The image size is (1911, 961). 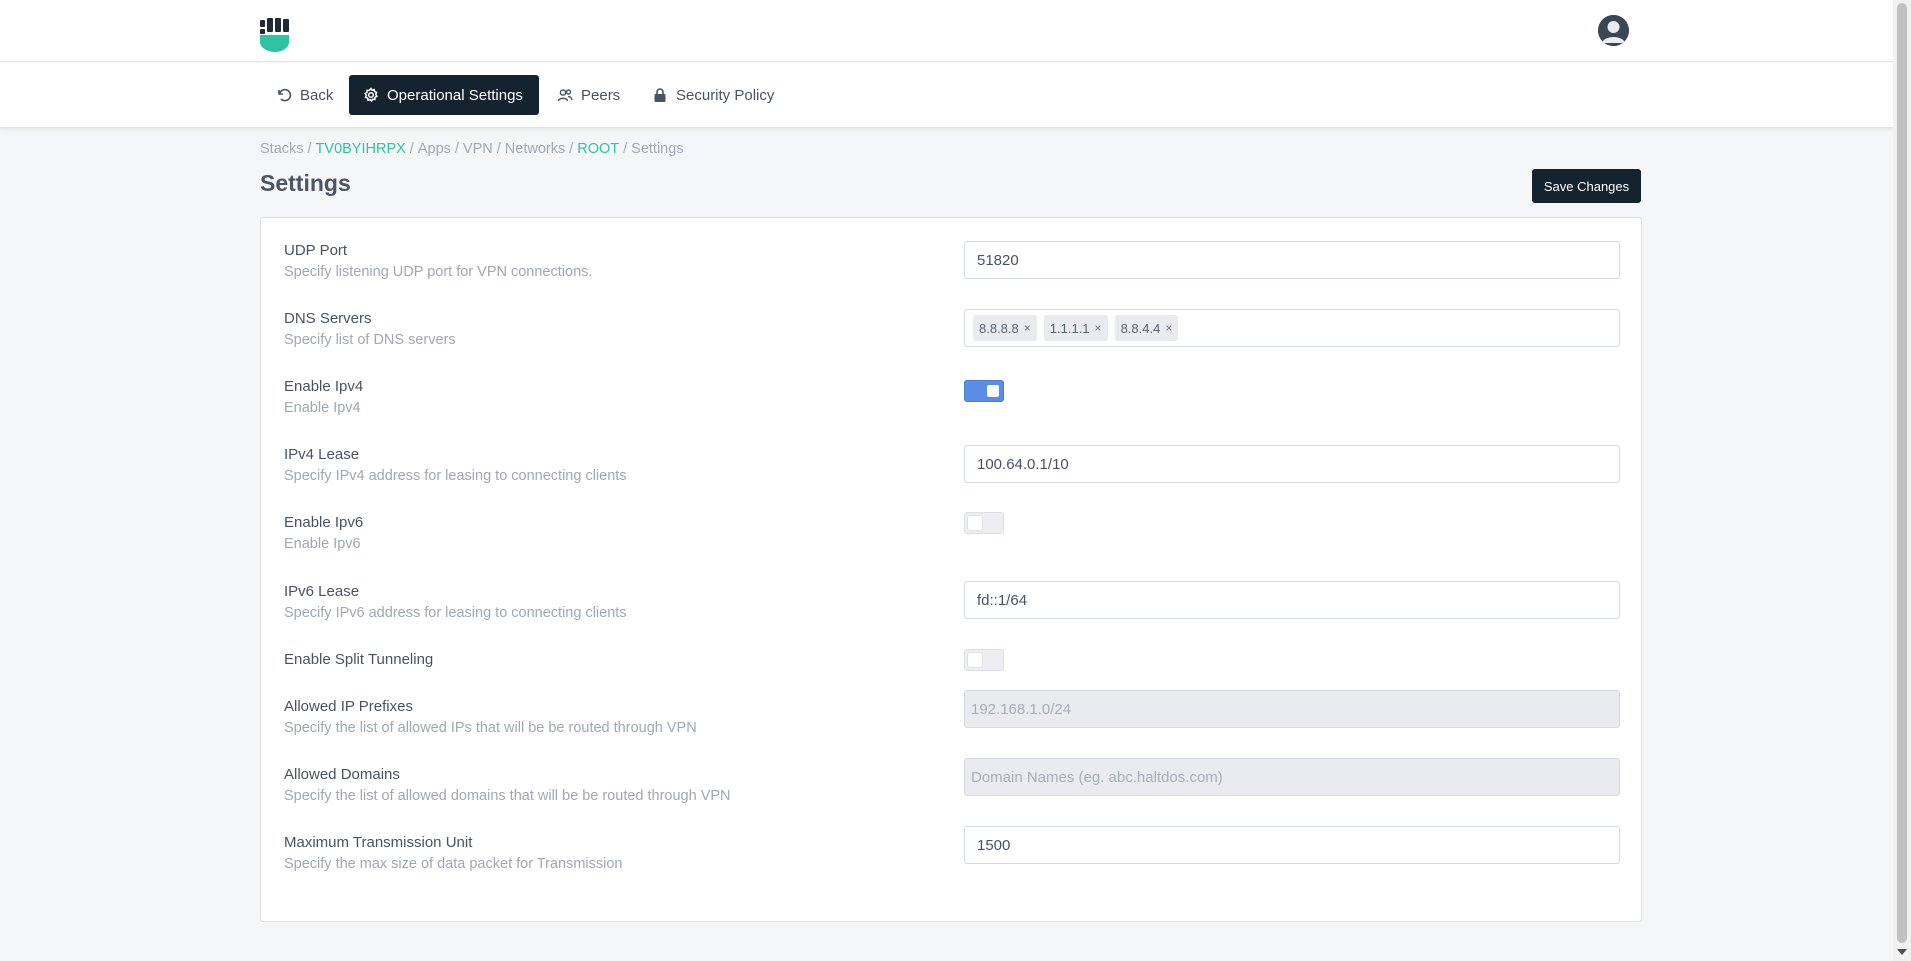 What do you see at coordinates (378, 842) in the screenshot?
I see `mtu-label: Maximum Transmission Unit` at bounding box center [378, 842].